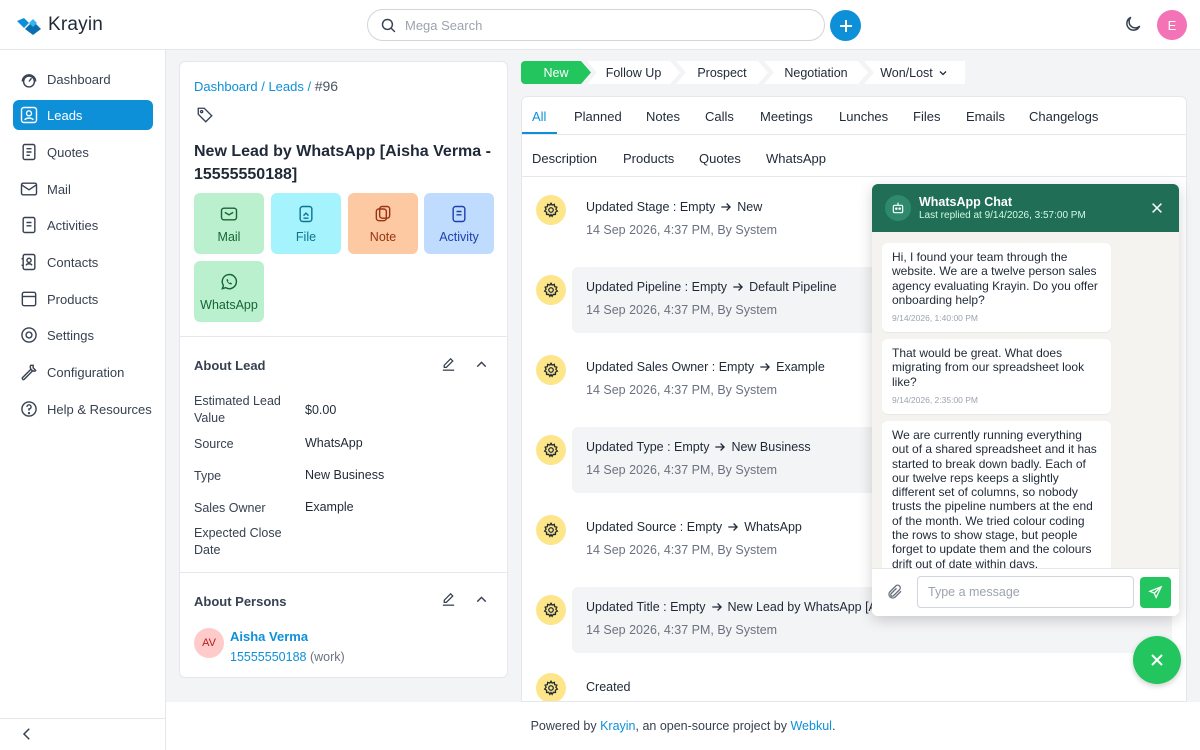 The height and width of the screenshot is (750, 1200). Describe the element at coordinates (786, 116) in the screenshot. I see `tab-meetings: Meetings` at that location.